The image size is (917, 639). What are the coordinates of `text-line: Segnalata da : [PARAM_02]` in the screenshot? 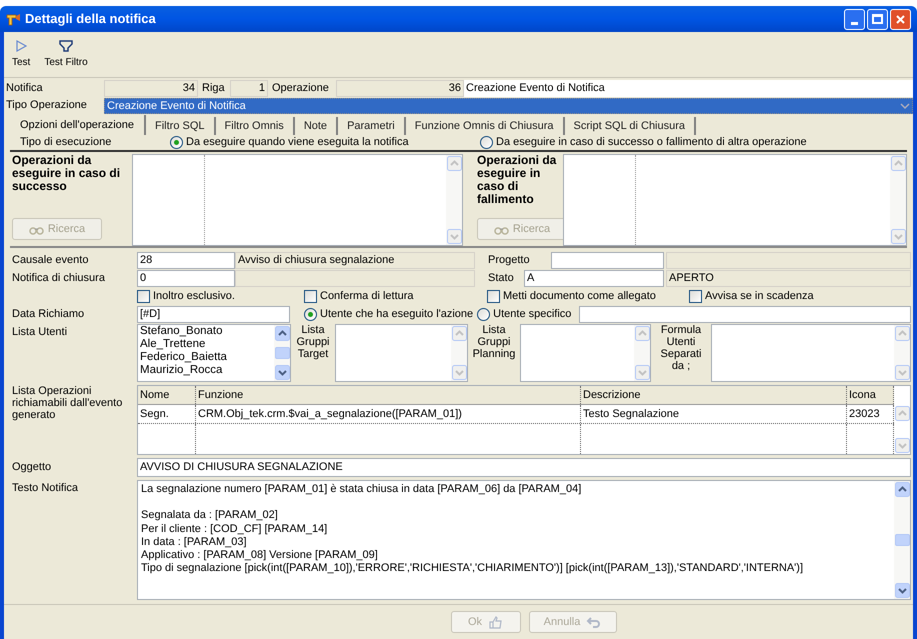 It's located at (210, 516).